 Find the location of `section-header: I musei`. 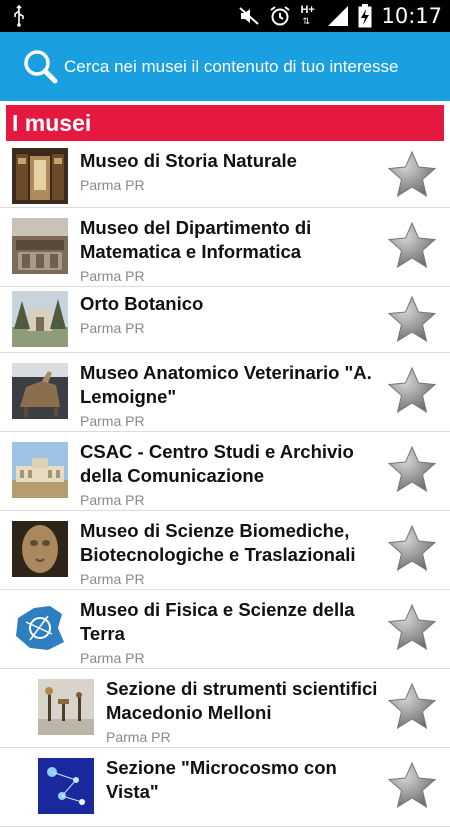

section-header: I musei is located at coordinates (225, 123).